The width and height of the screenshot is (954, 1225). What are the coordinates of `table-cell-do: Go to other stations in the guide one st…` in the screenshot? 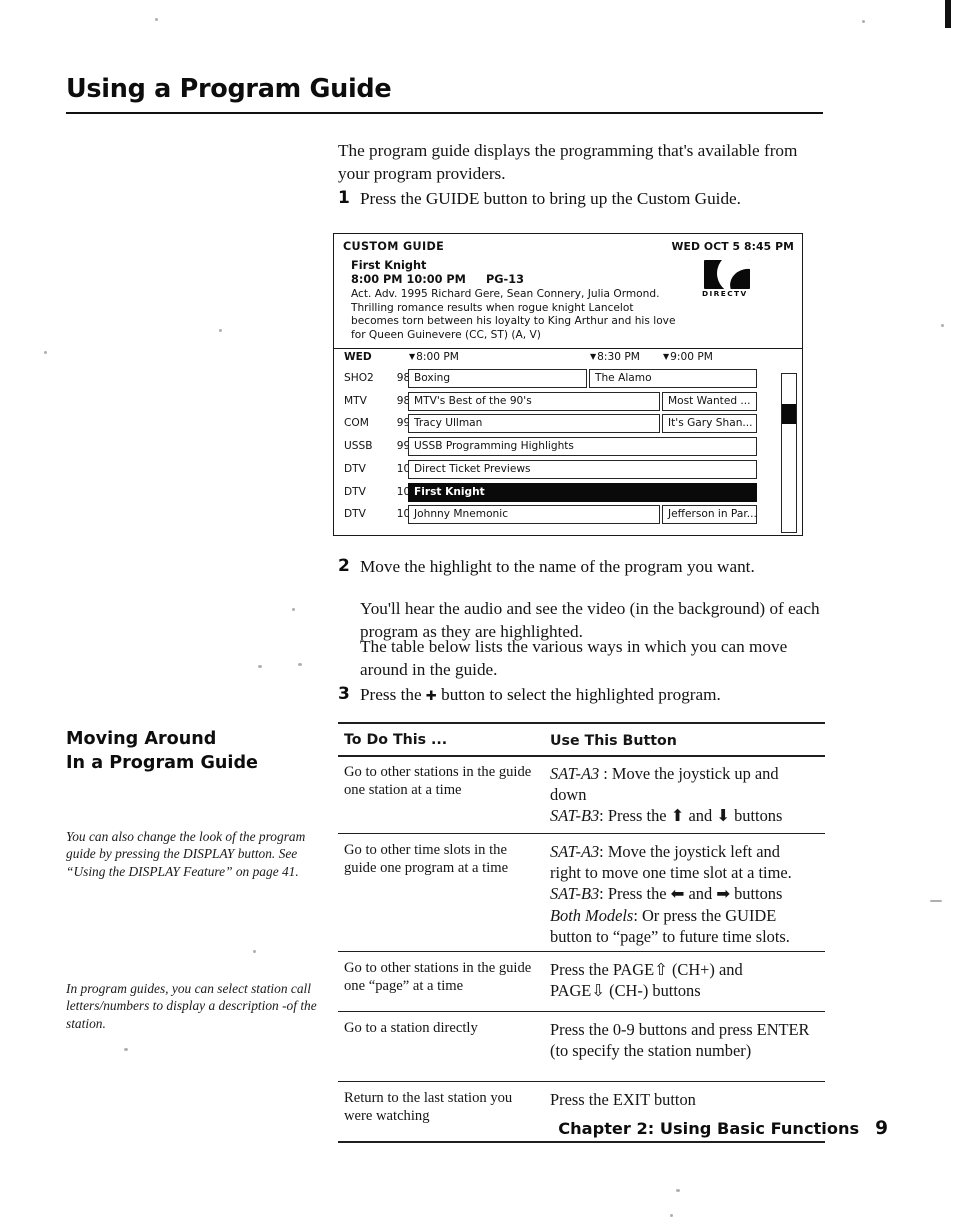 It's located at (438, 781).